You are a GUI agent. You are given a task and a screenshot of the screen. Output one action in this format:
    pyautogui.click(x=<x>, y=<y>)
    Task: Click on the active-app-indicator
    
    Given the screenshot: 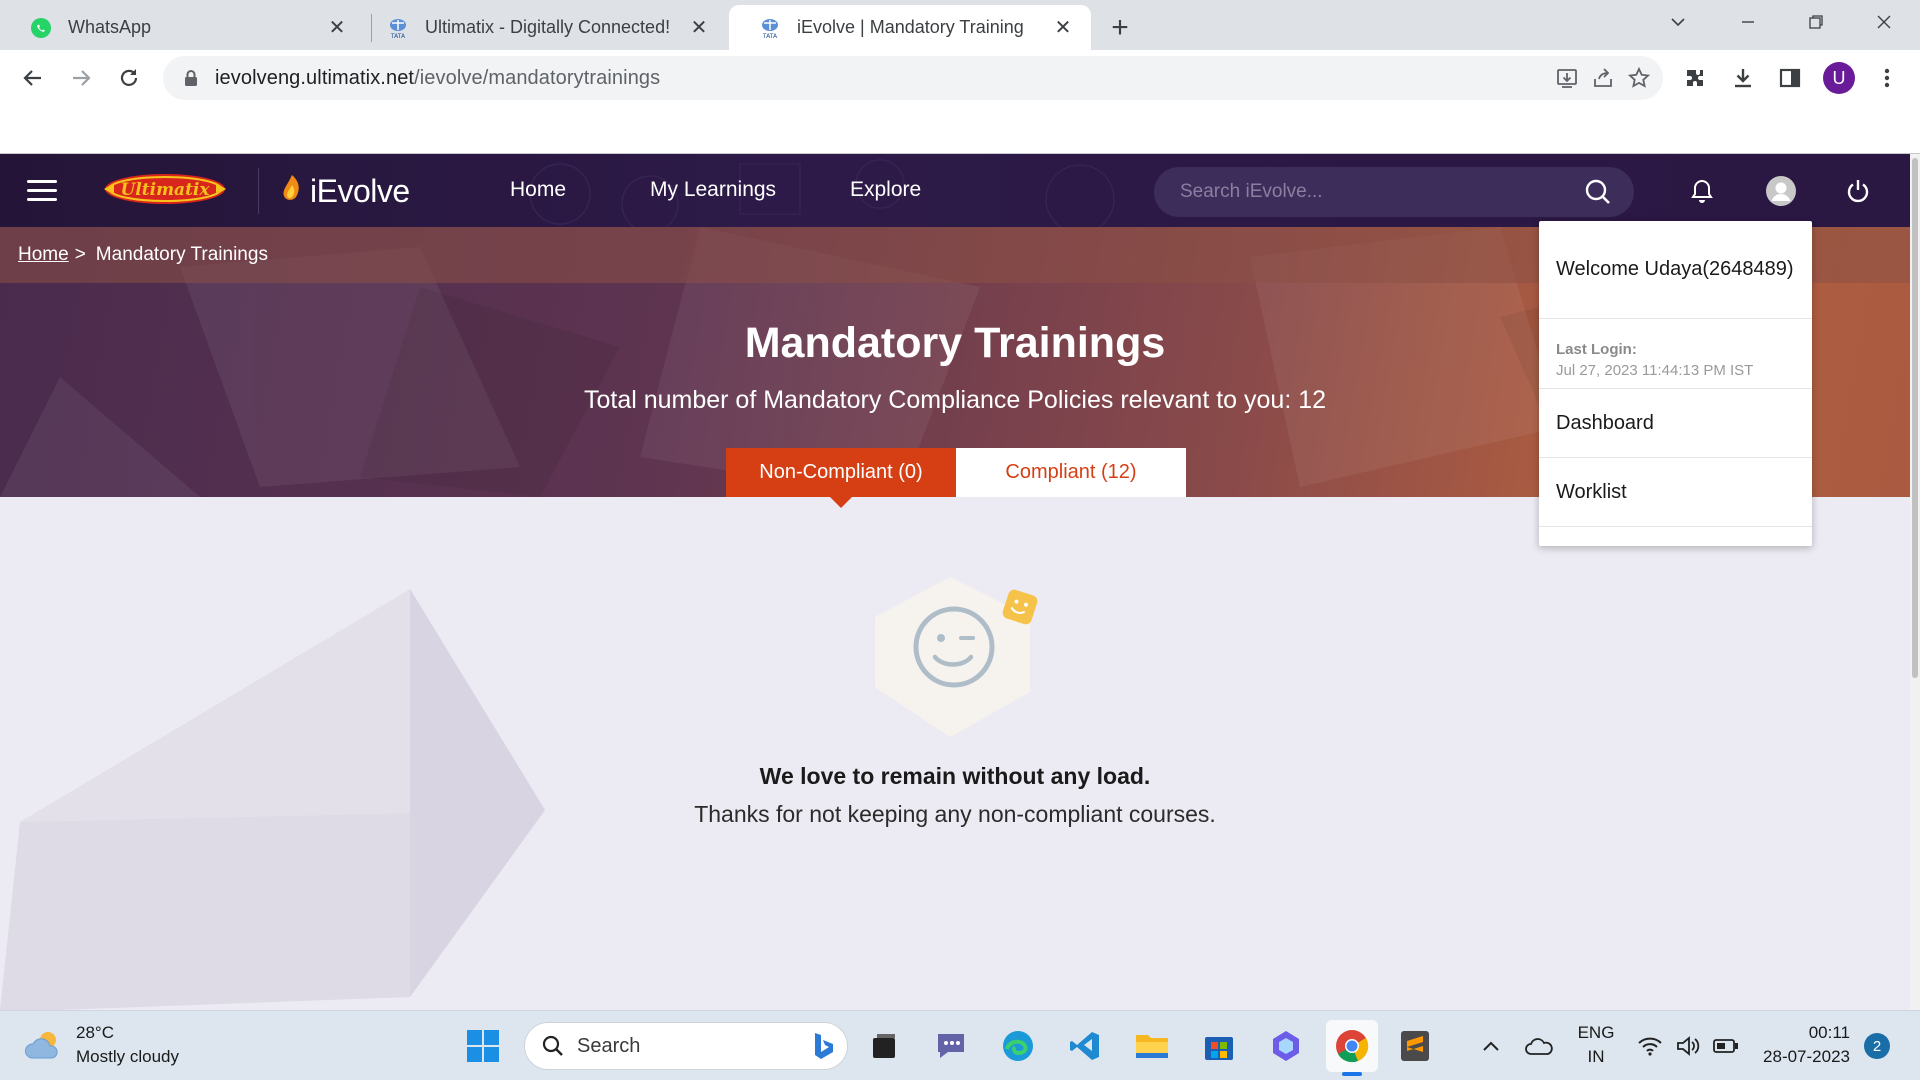 What is the action you would take?
    pyautogui.click(x=1352, y=1074)
    